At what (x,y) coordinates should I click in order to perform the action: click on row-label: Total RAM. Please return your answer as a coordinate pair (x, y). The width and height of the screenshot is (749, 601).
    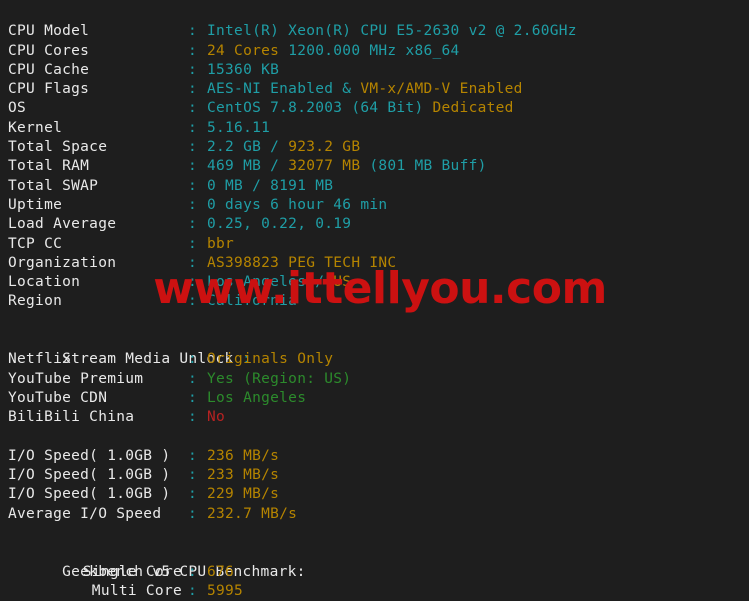
    Looking at the image, I should click on (49, 166).